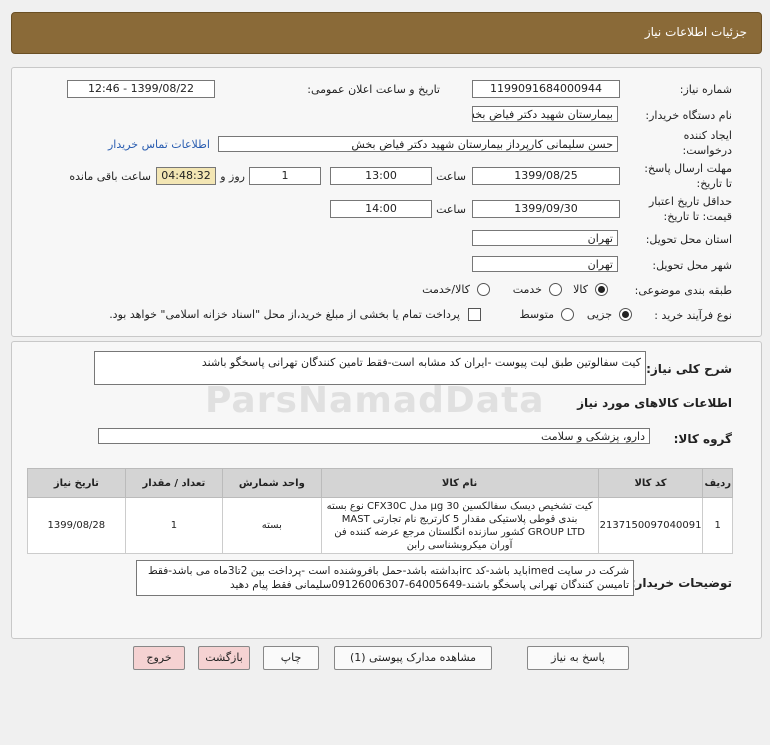  What do you see at coordinates (690, 201) in the screenshot?
I see `validity-label-1: حداقل تاریخ اعتبار` at bounding box center [690, 201].